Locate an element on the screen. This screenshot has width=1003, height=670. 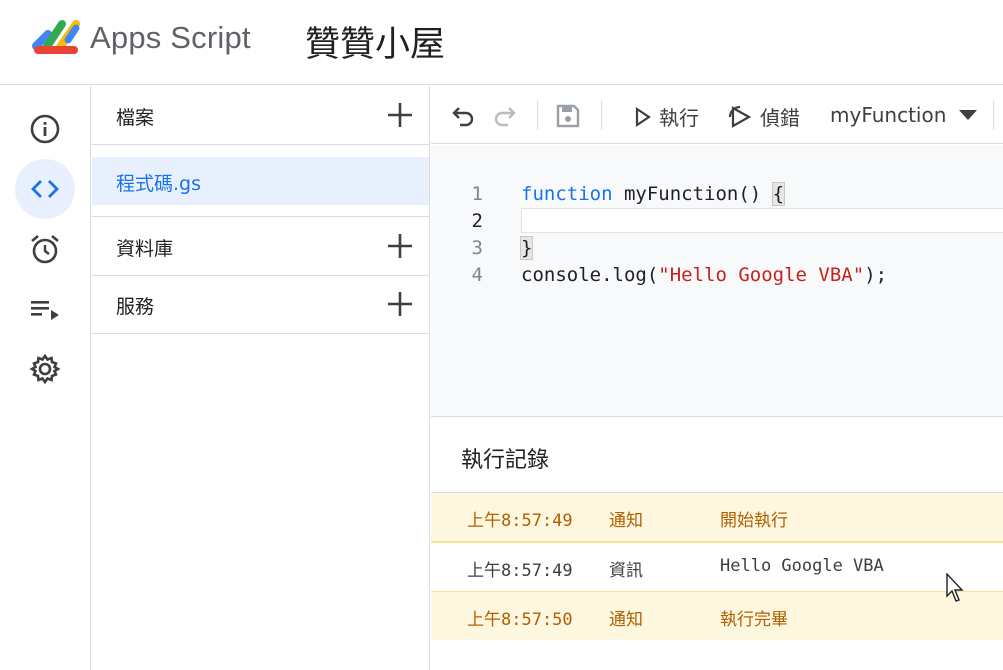
file-item-code-gs: 程式碼.gs is located at coordinates (260, 181).